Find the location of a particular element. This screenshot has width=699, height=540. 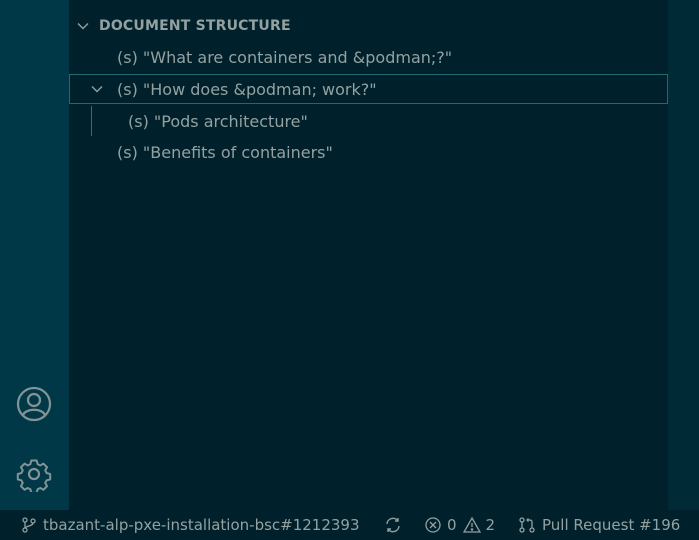

tree-item-label: (s) "Benefits of containers" is located at coordinates (225, 152).